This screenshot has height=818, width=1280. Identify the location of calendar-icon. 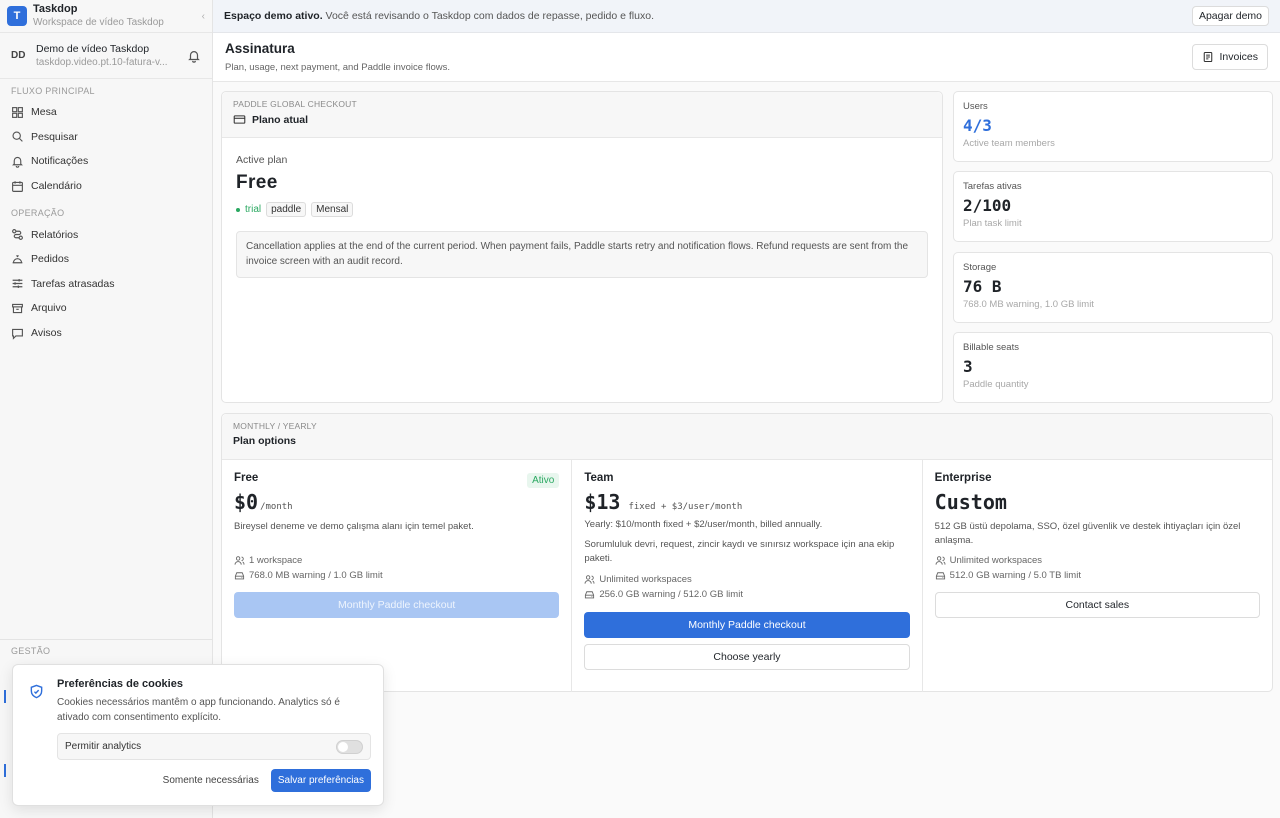
(17, 186).